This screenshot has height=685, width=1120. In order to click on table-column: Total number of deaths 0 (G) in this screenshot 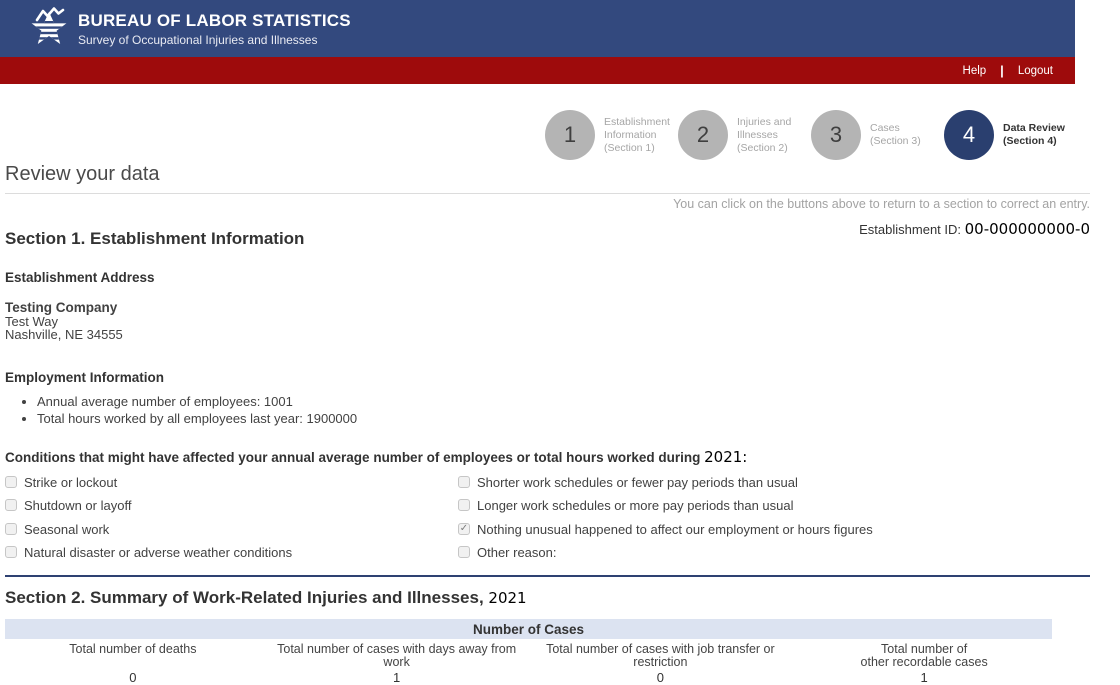, I will do `click(133, 663)`.